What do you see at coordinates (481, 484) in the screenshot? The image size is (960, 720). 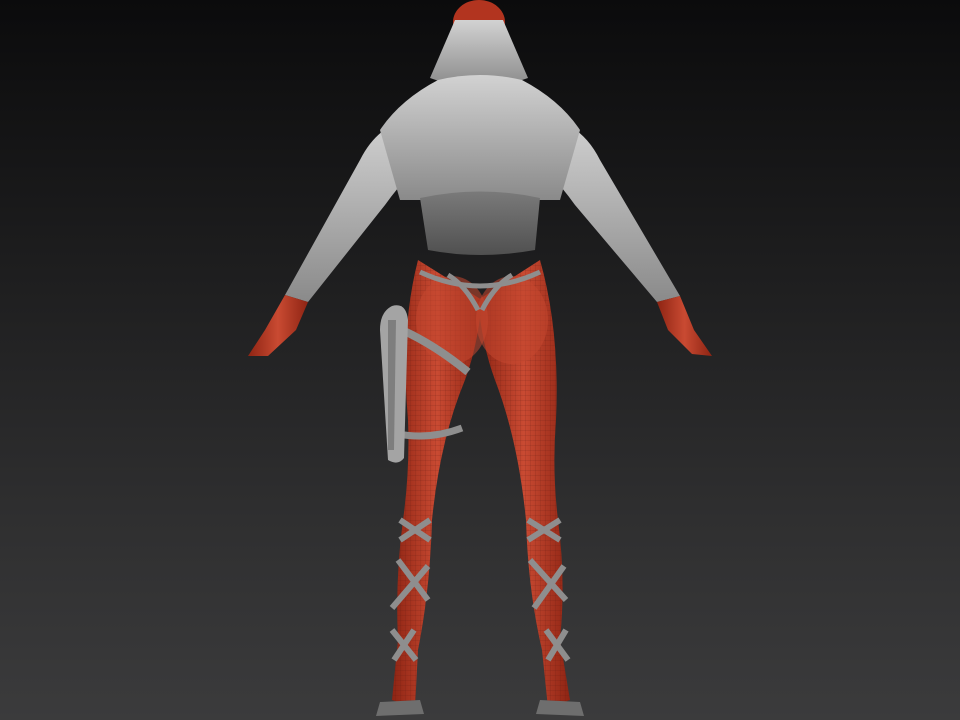 I see `legs` at bounding box center [481, 484].